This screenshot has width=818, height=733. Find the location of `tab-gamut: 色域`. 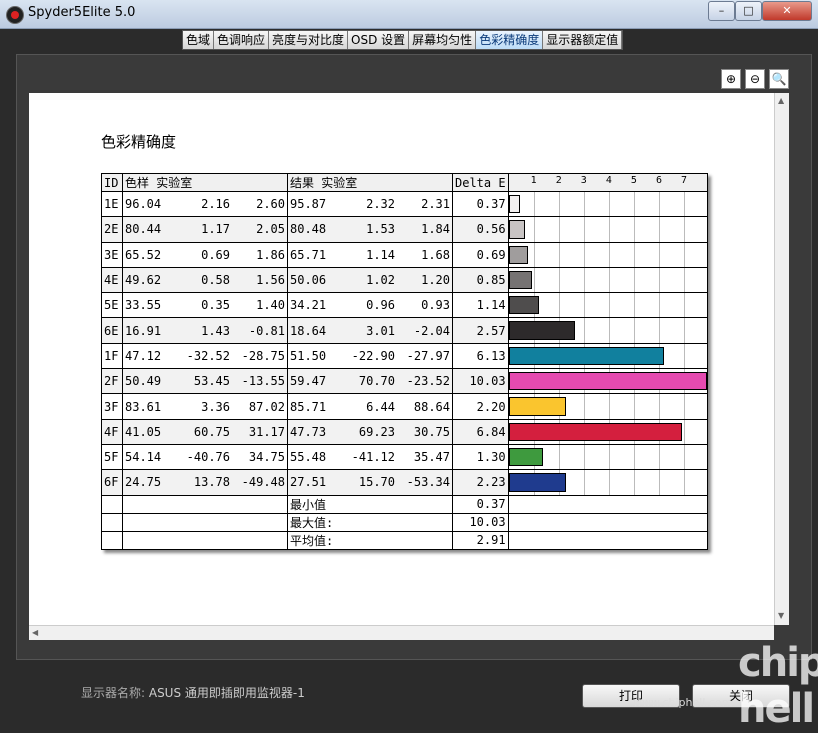

tab-gamut: 色域 is located at coordinates (199, 40).